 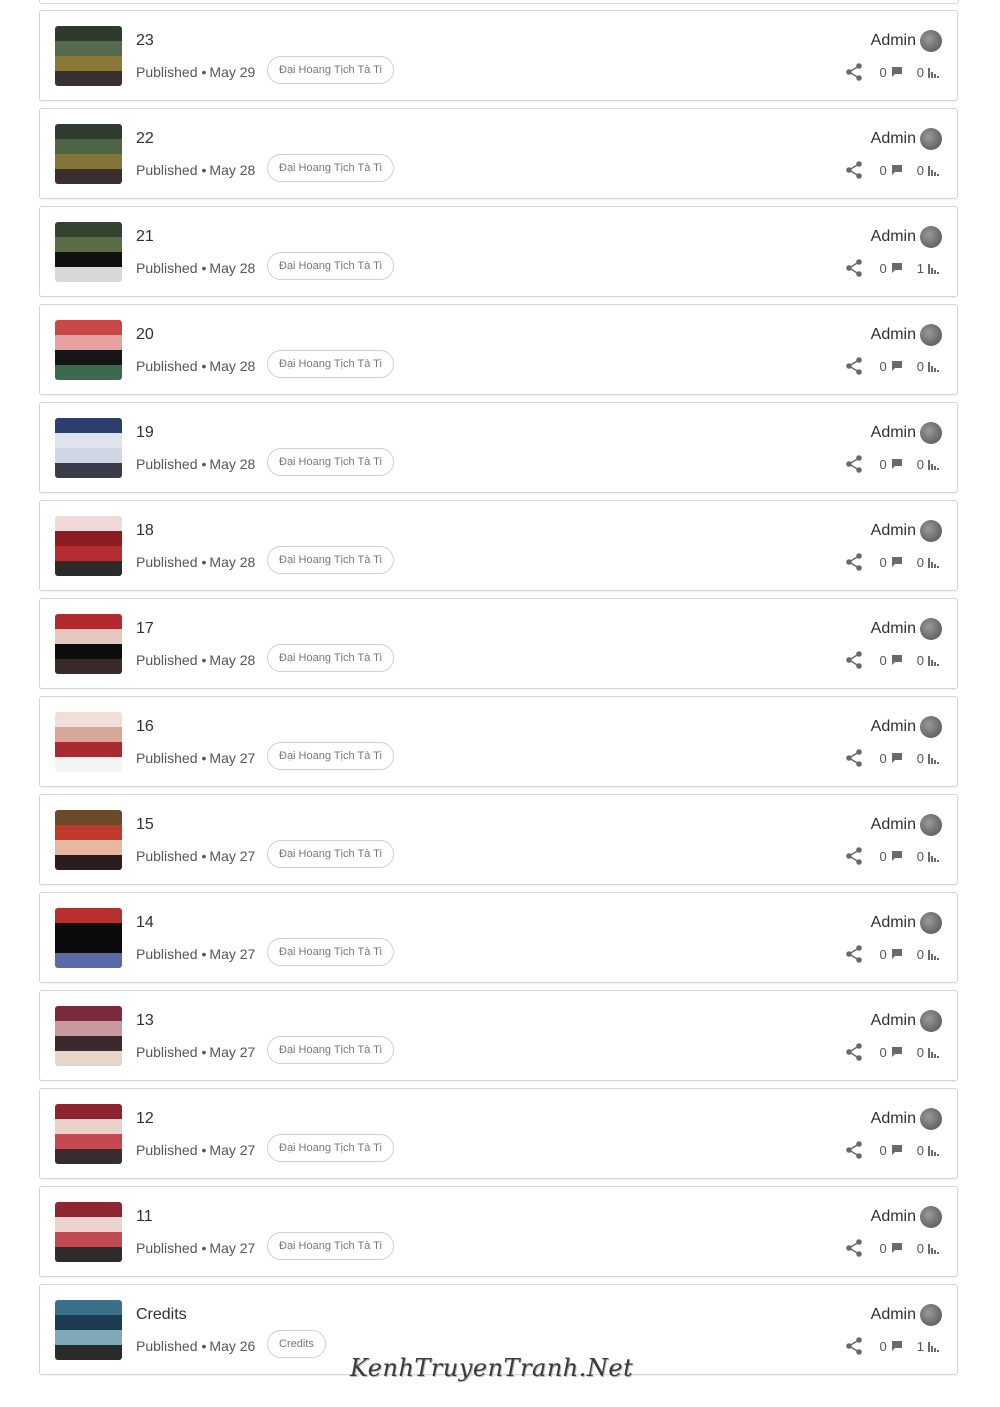 I want to click on post-title: 22, so click(x=145, y=139).